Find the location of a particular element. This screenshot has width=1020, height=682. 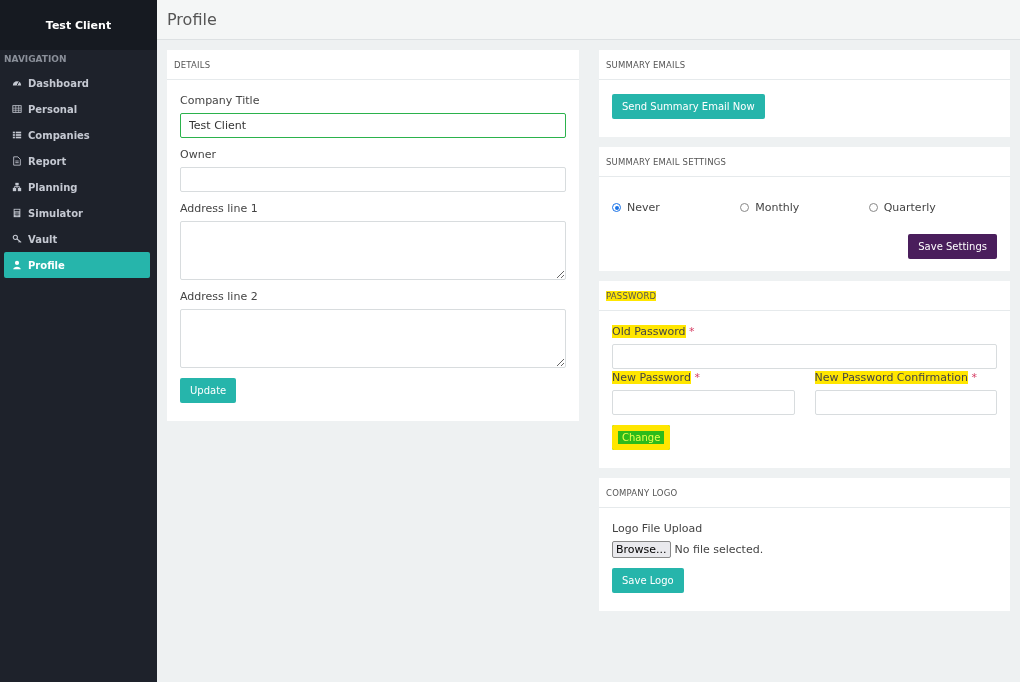

list-icon is located at coordinates (17, 135).